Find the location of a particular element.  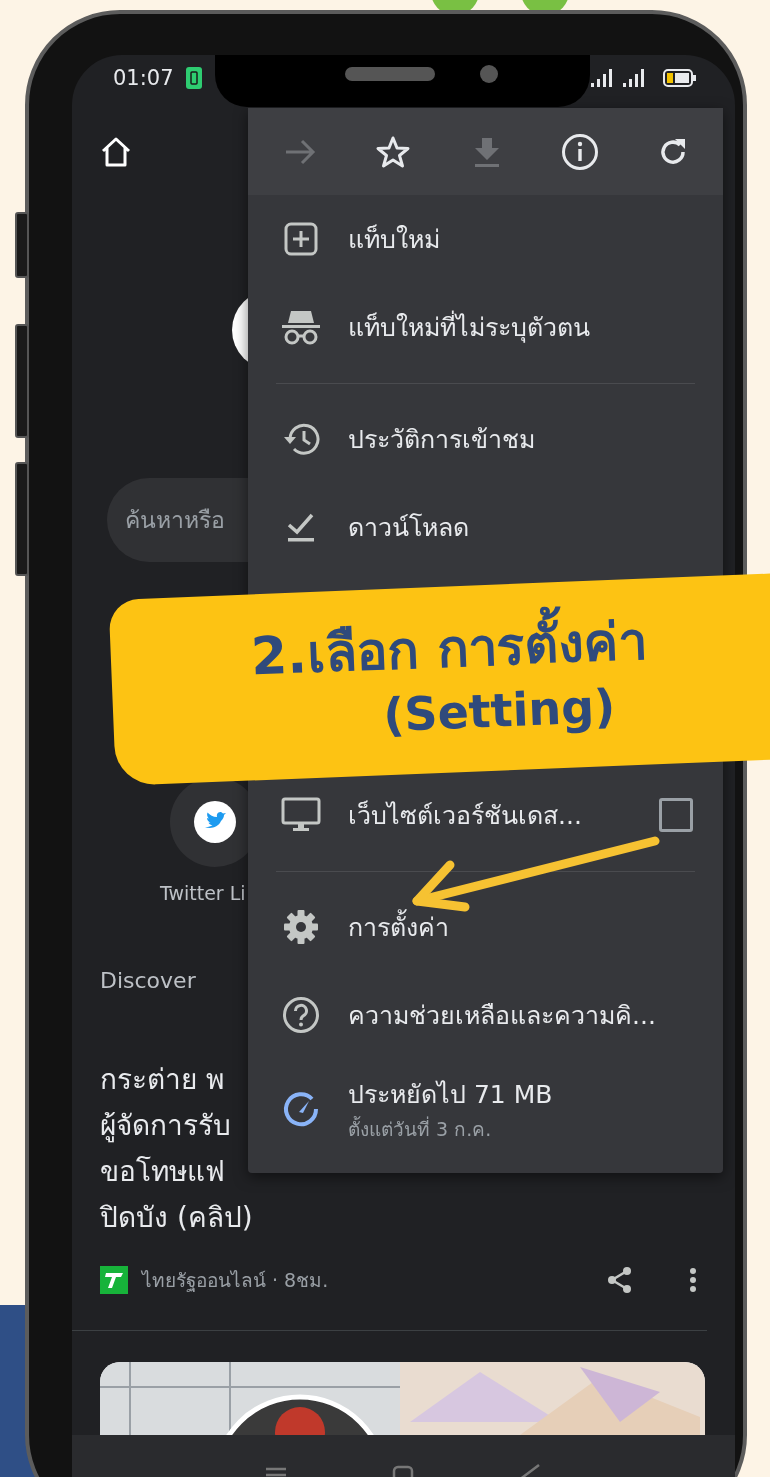

menu-item-sublabel: ตั้งแต่วันที่ 3 ก.ค. is located at coordinates (420, 1128).